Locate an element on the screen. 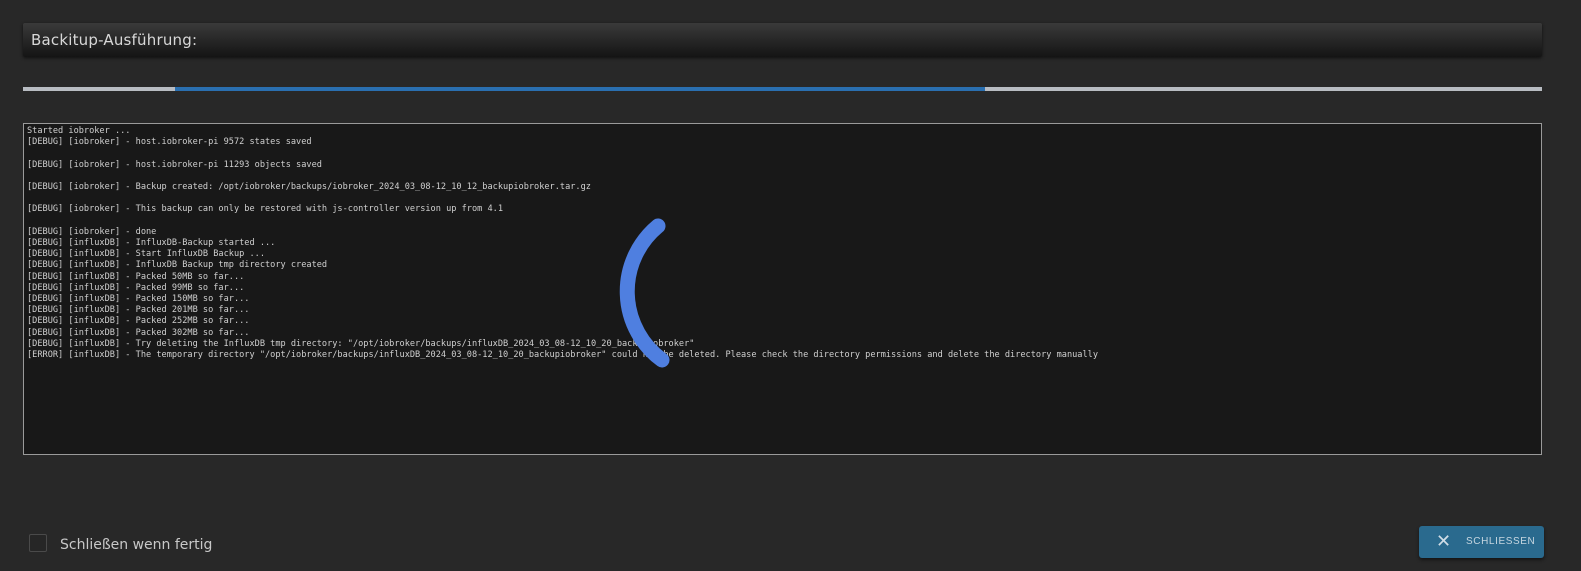 This screenshot has height=571, width=1581. close-button: ✕ SCHLIESSEN is located at coordinates (1481, 542).